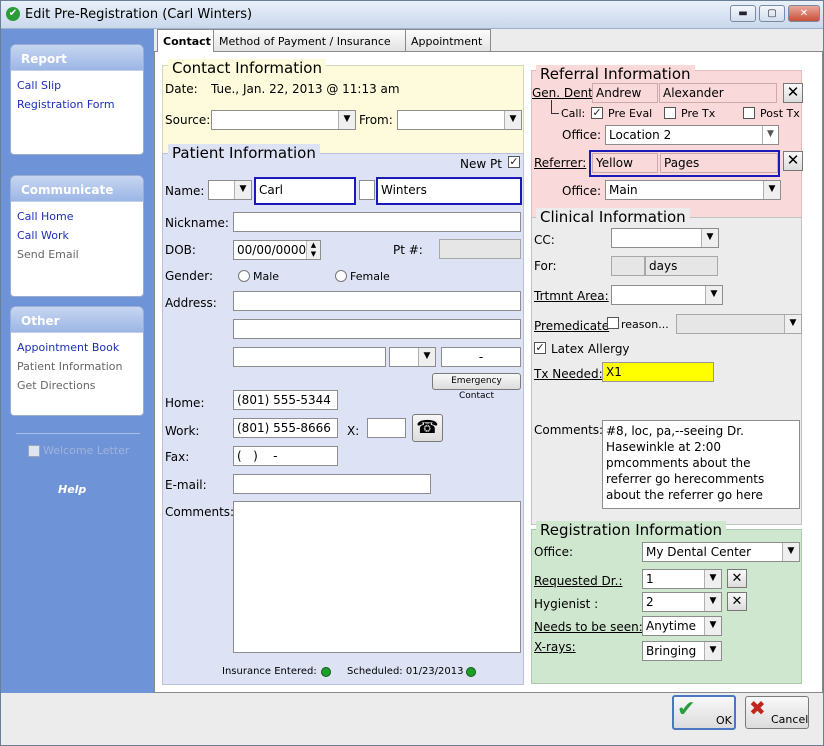  Describe the element at coordinates (188, 120) in the screenshot. I see `source-label: Source:` at that location.